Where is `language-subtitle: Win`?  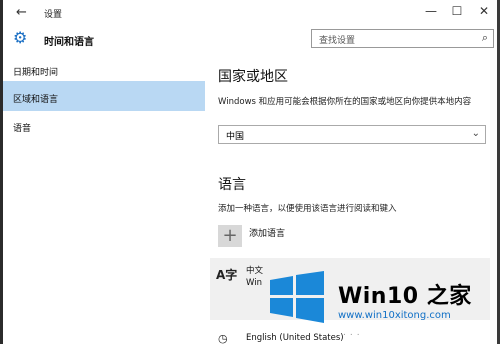
language-subtitle: Win is located at coordinates (254, 283).